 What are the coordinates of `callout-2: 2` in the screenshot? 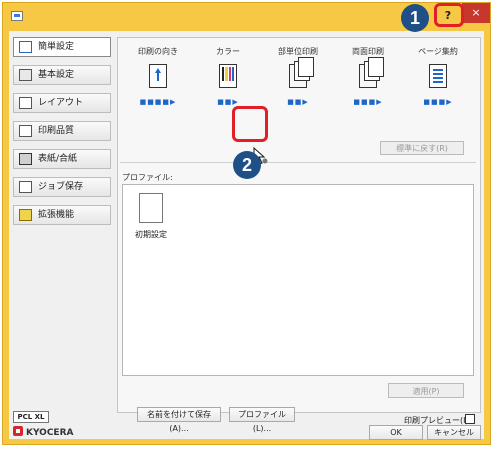 It's located at (247, 165).